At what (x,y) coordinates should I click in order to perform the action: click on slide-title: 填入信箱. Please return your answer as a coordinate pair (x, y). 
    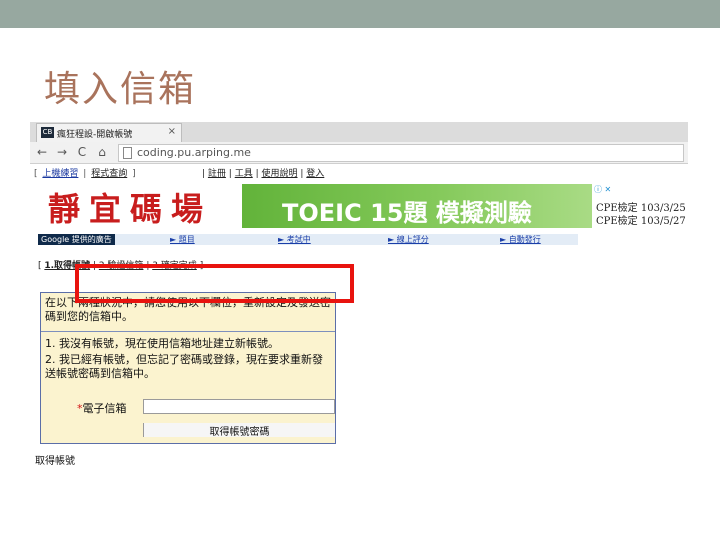
    Looking at the image, I should click on (120, 89).